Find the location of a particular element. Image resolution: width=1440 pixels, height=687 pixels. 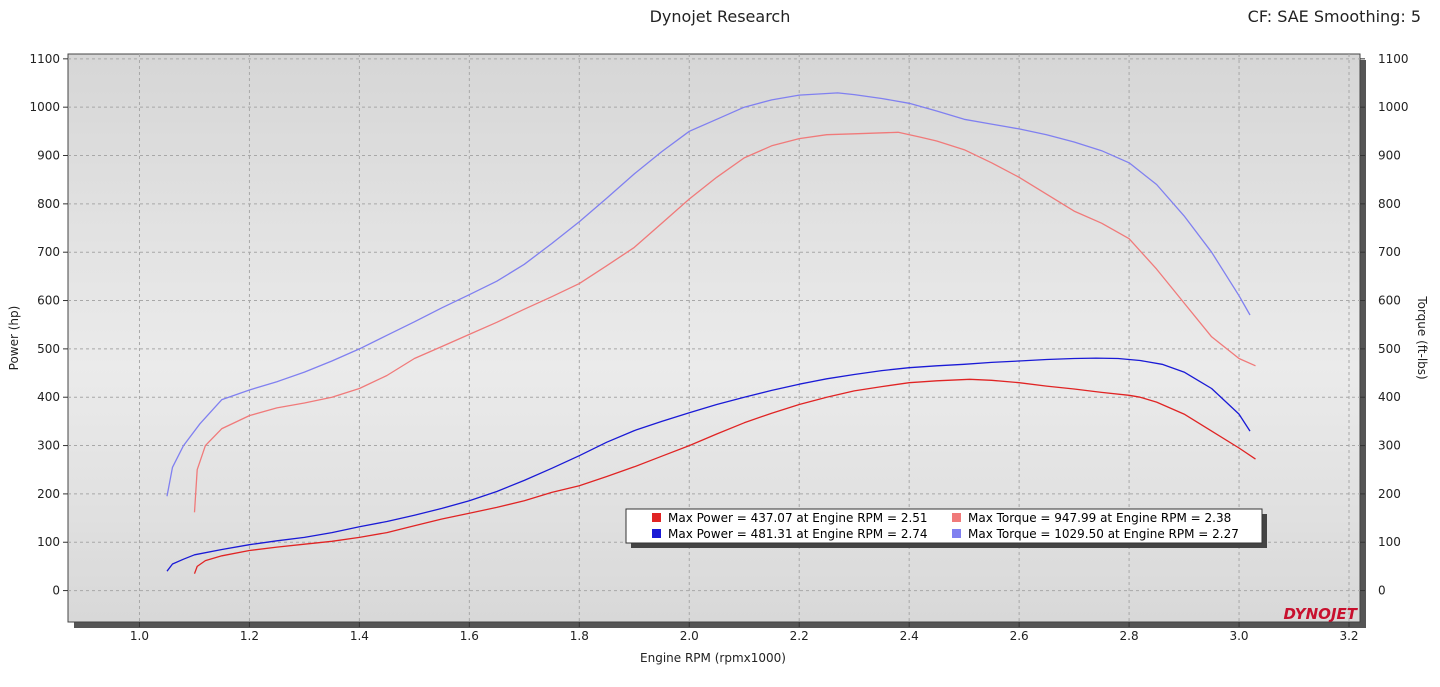

y-tick-label-right: 300 is located at coordinates (1389, 446).